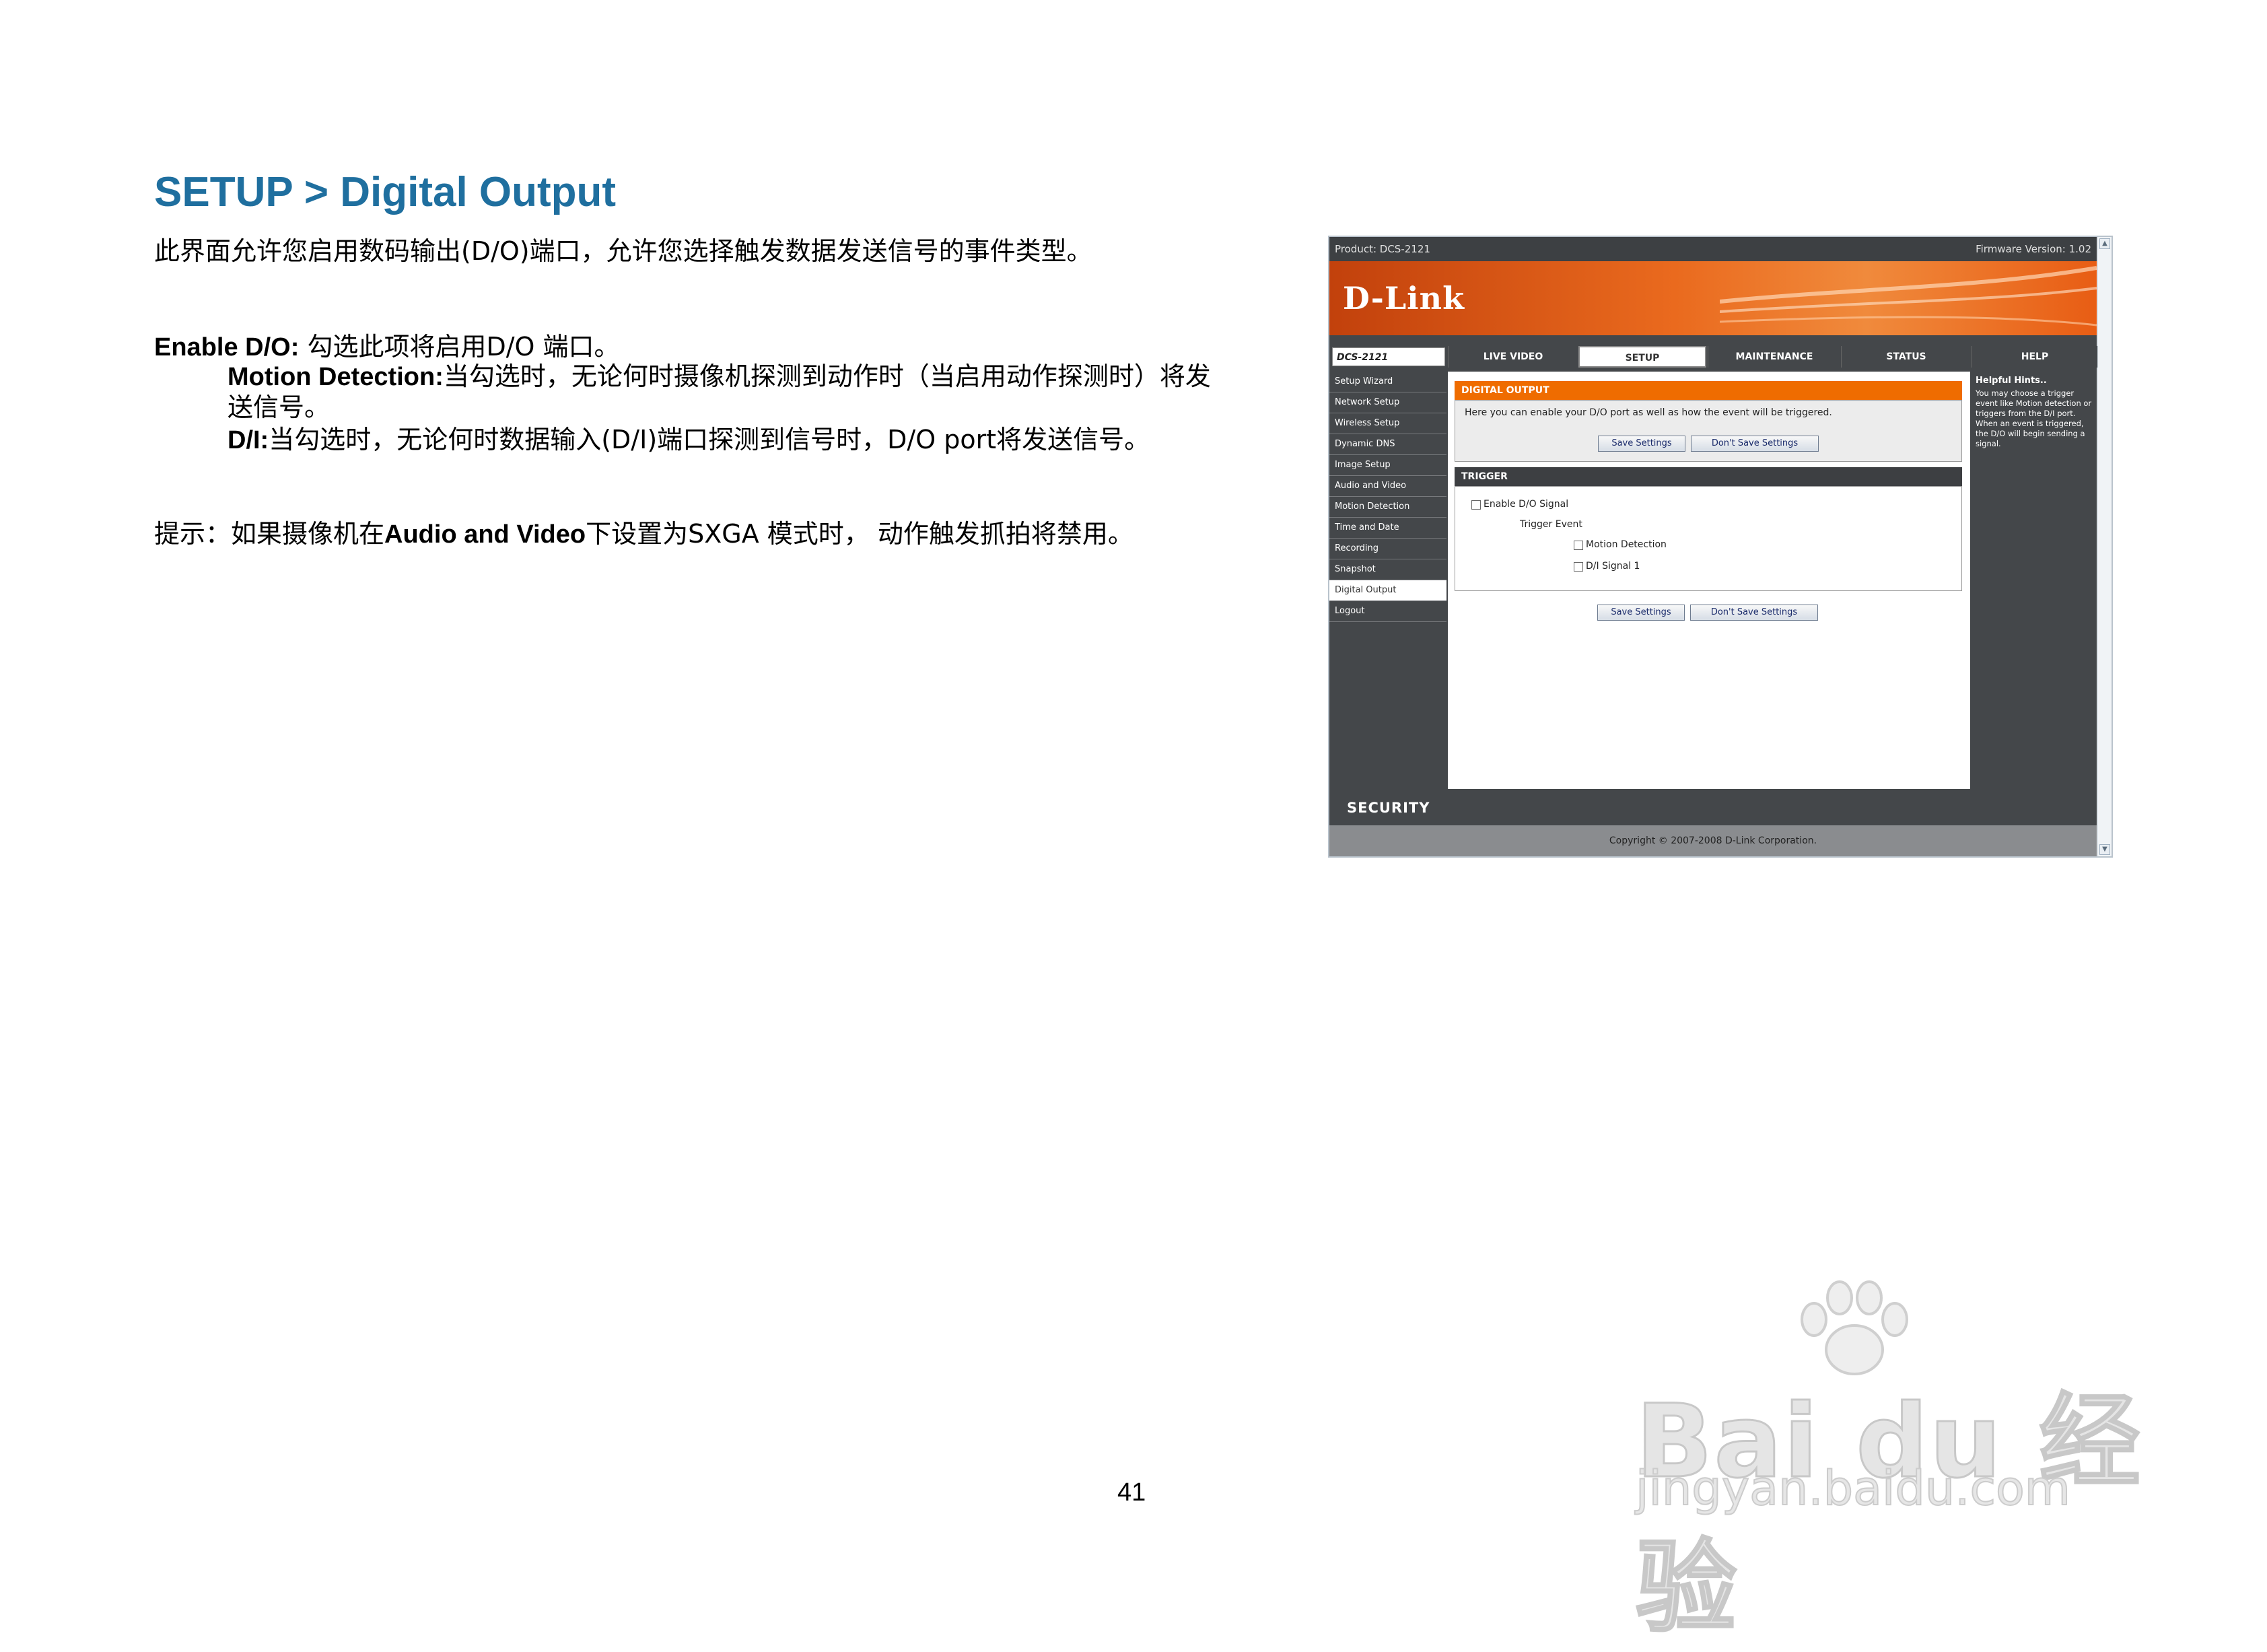 The height and width of the screenshot is (1652, 2267). Describe the element at coordinates (1131, 1492) in the screenshot. I see `page-number: 41` at that location.